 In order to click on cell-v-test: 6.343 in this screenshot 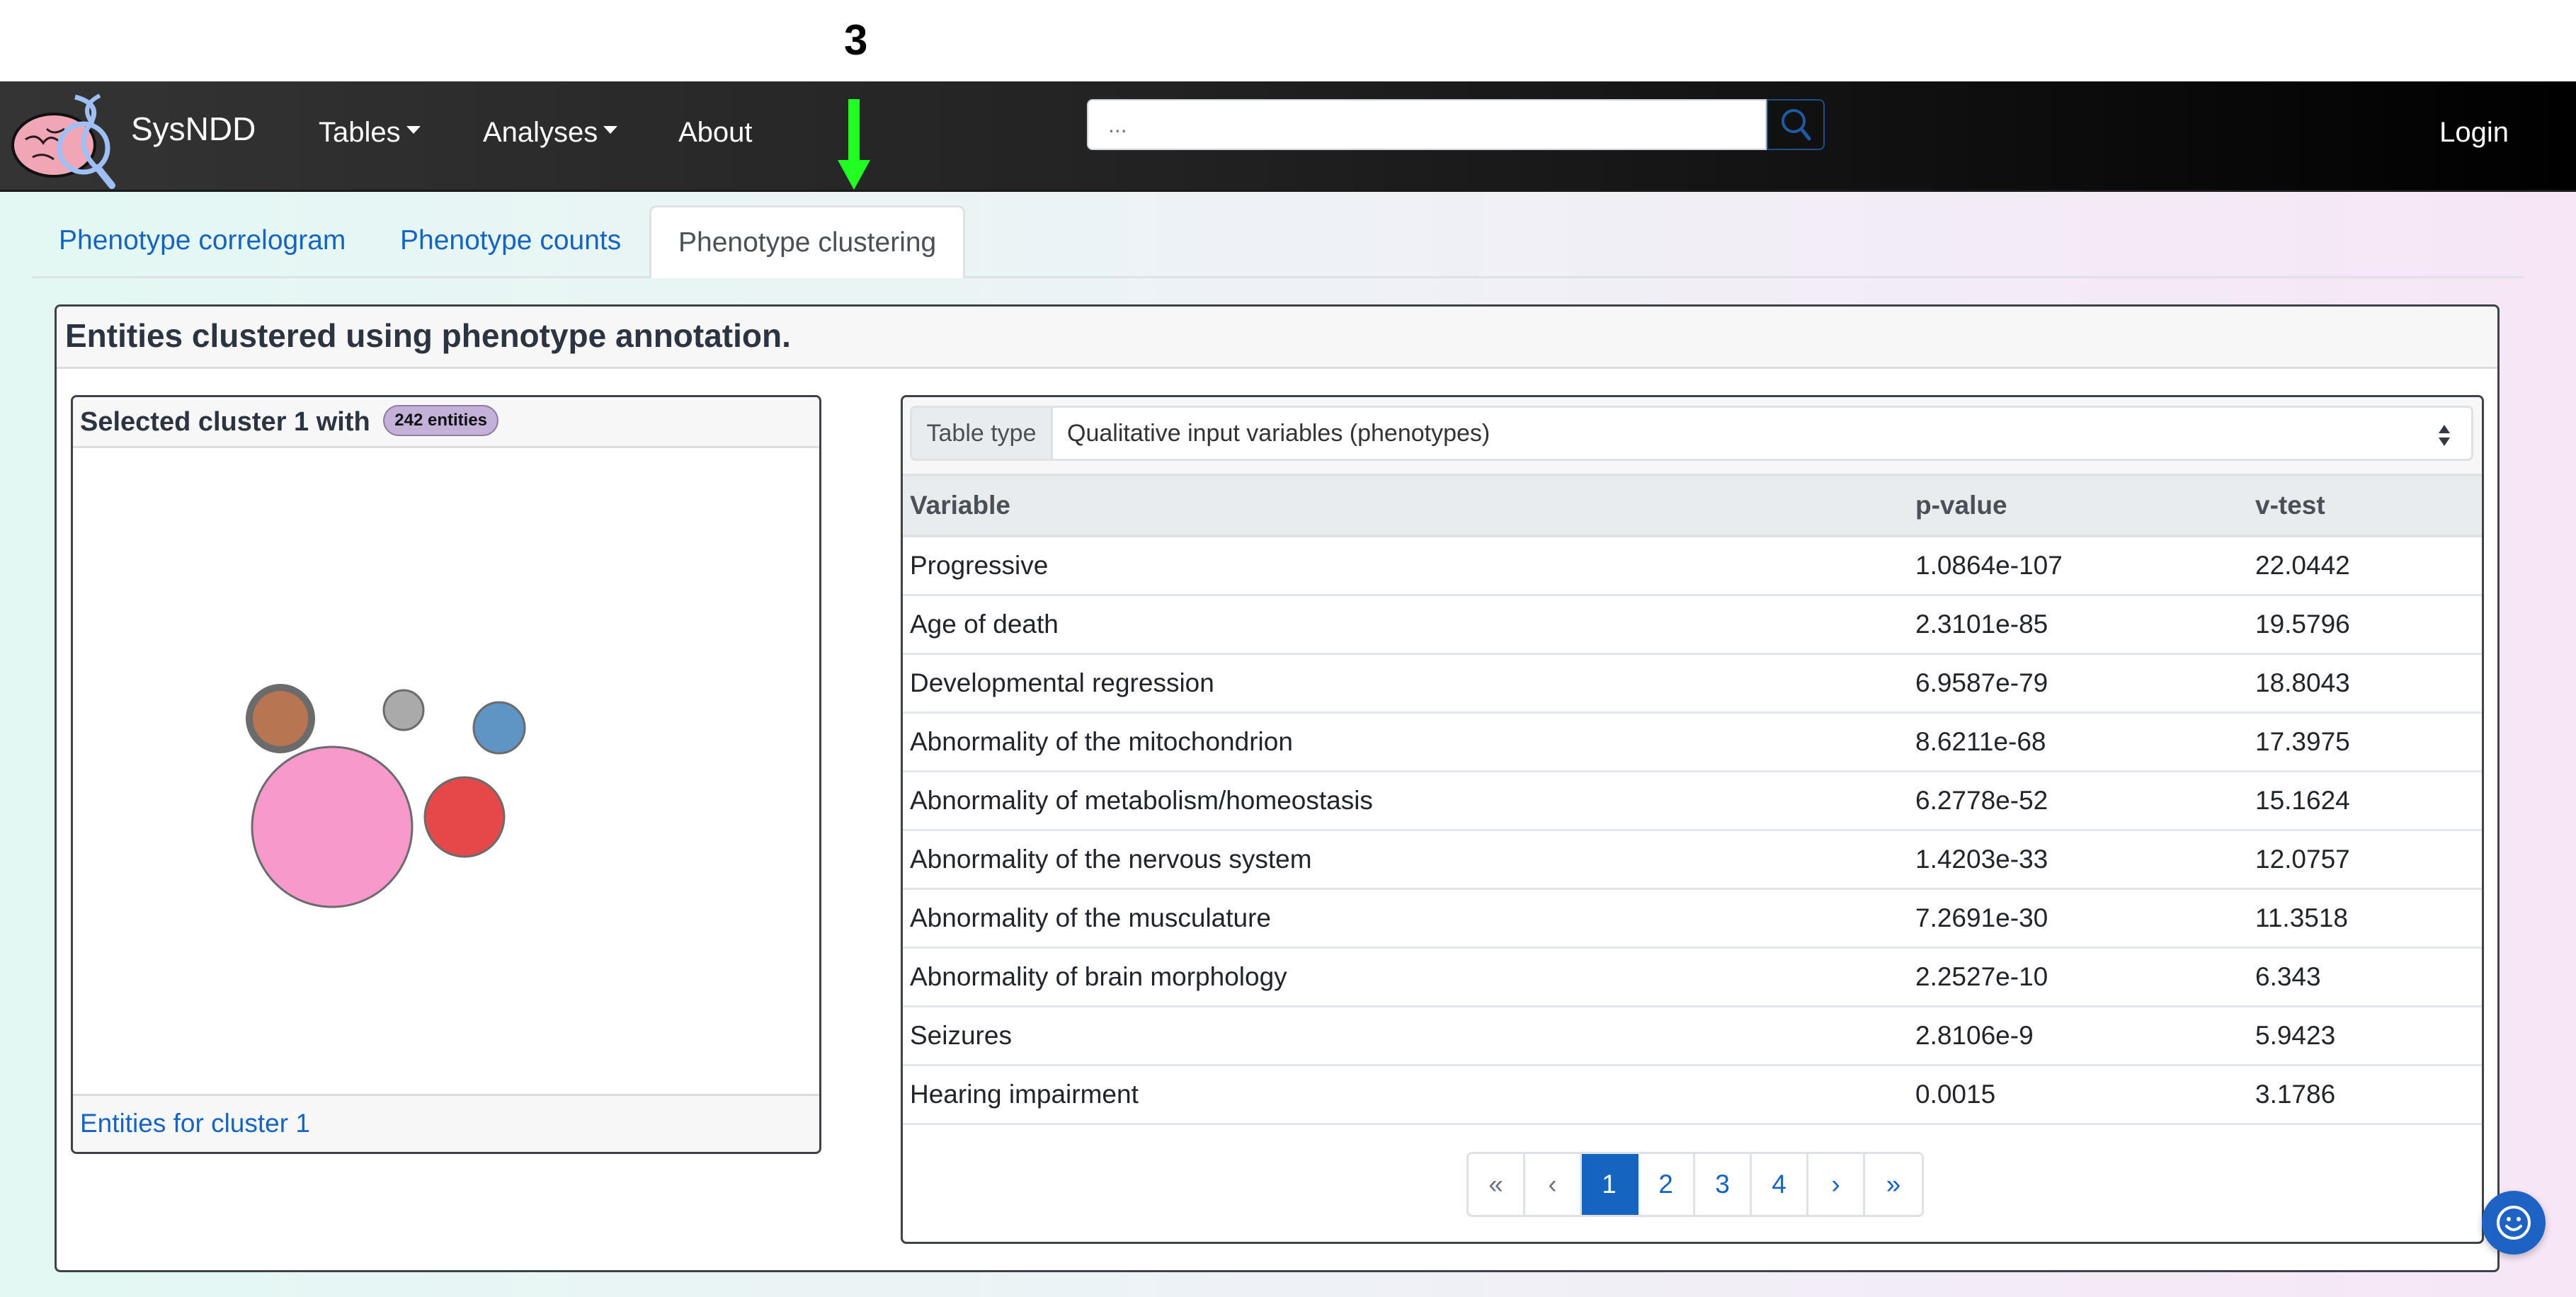, I will do `click(2365, 977)`.